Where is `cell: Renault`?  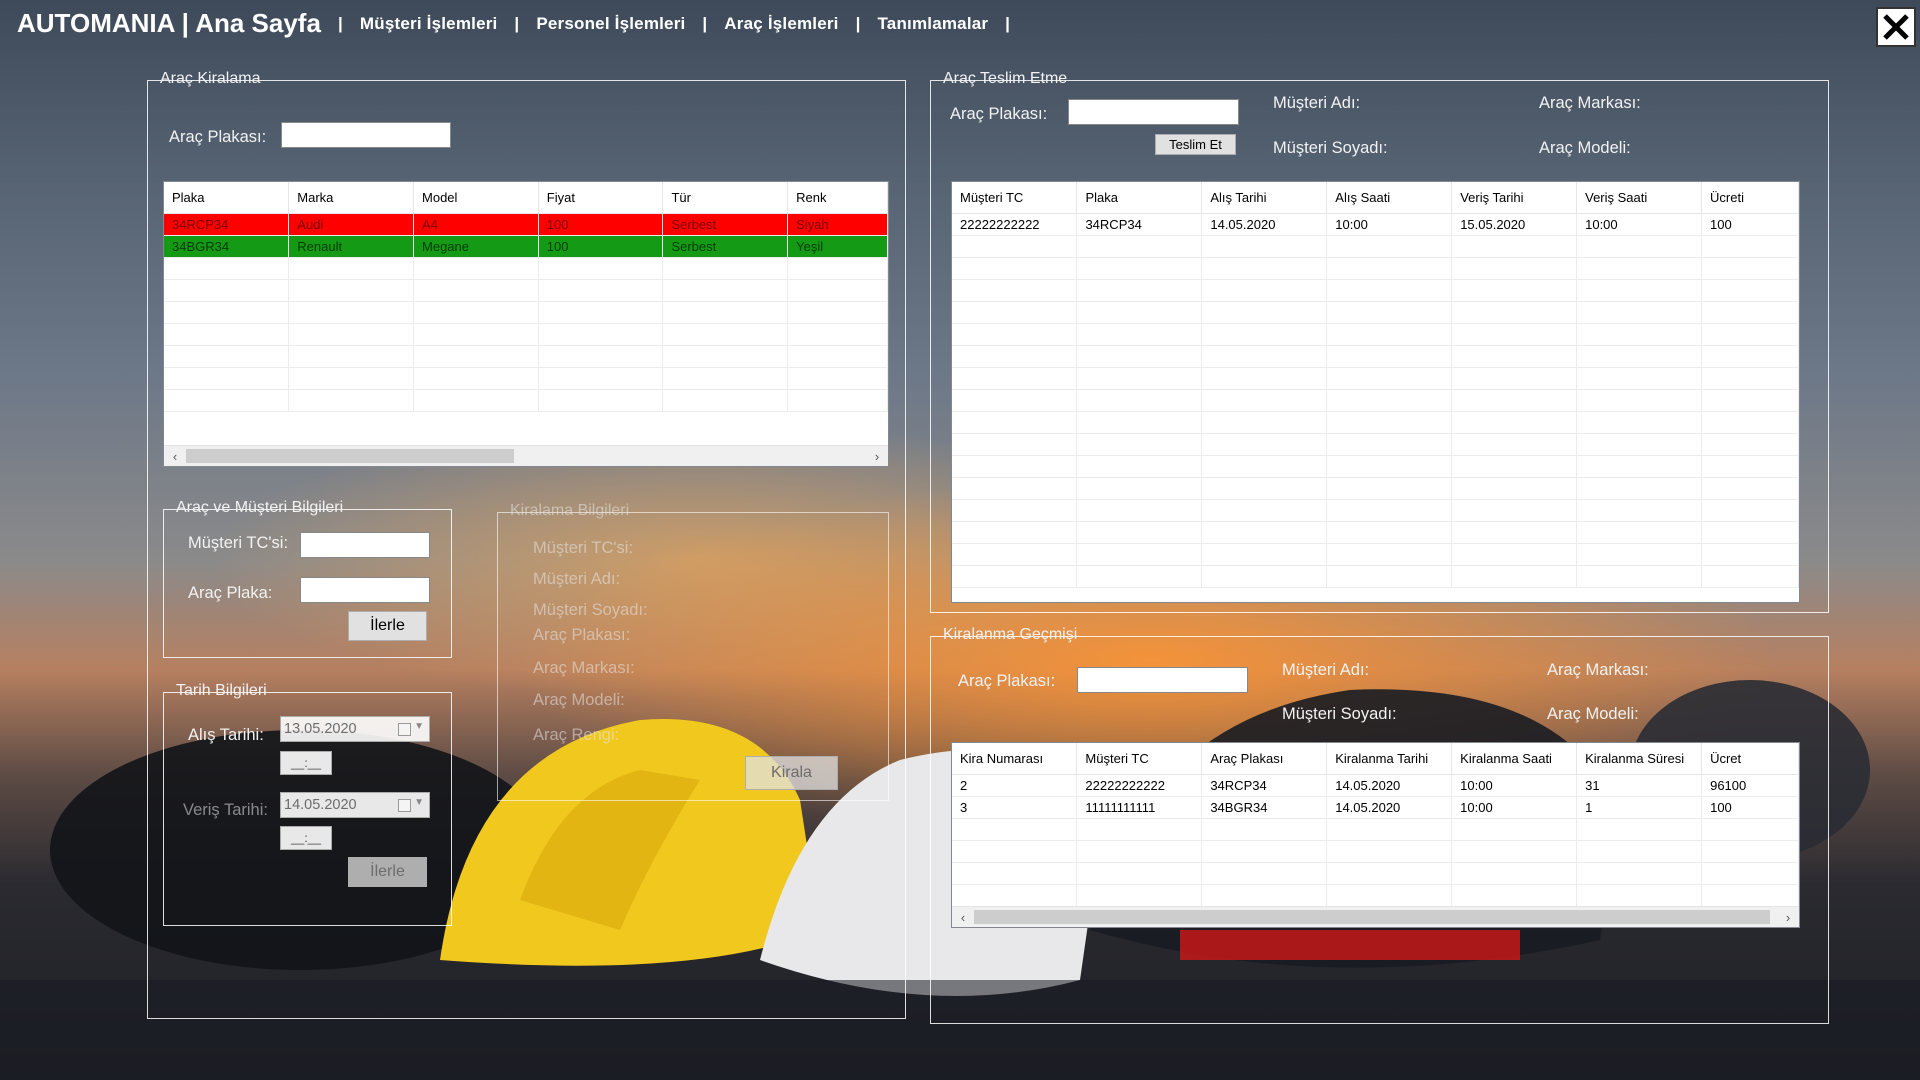
cell: Renault is located at coordinates (351, 246).